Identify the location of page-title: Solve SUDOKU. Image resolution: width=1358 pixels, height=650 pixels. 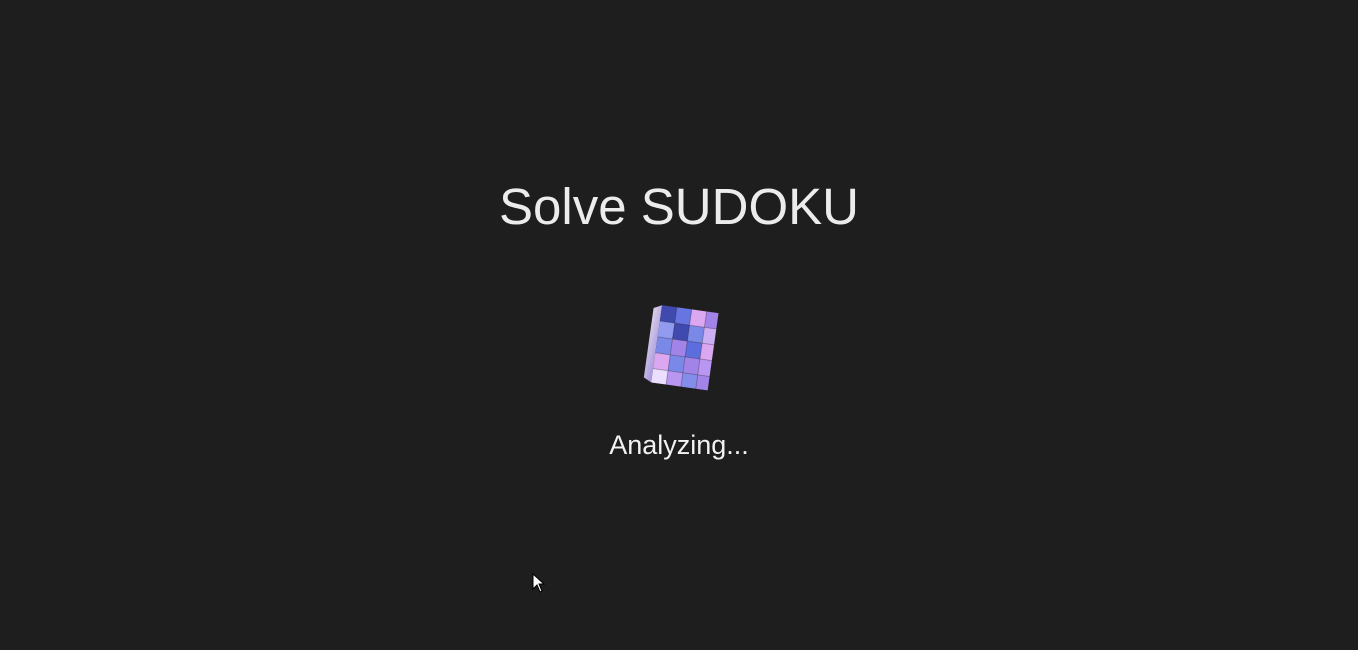
(679, 206).